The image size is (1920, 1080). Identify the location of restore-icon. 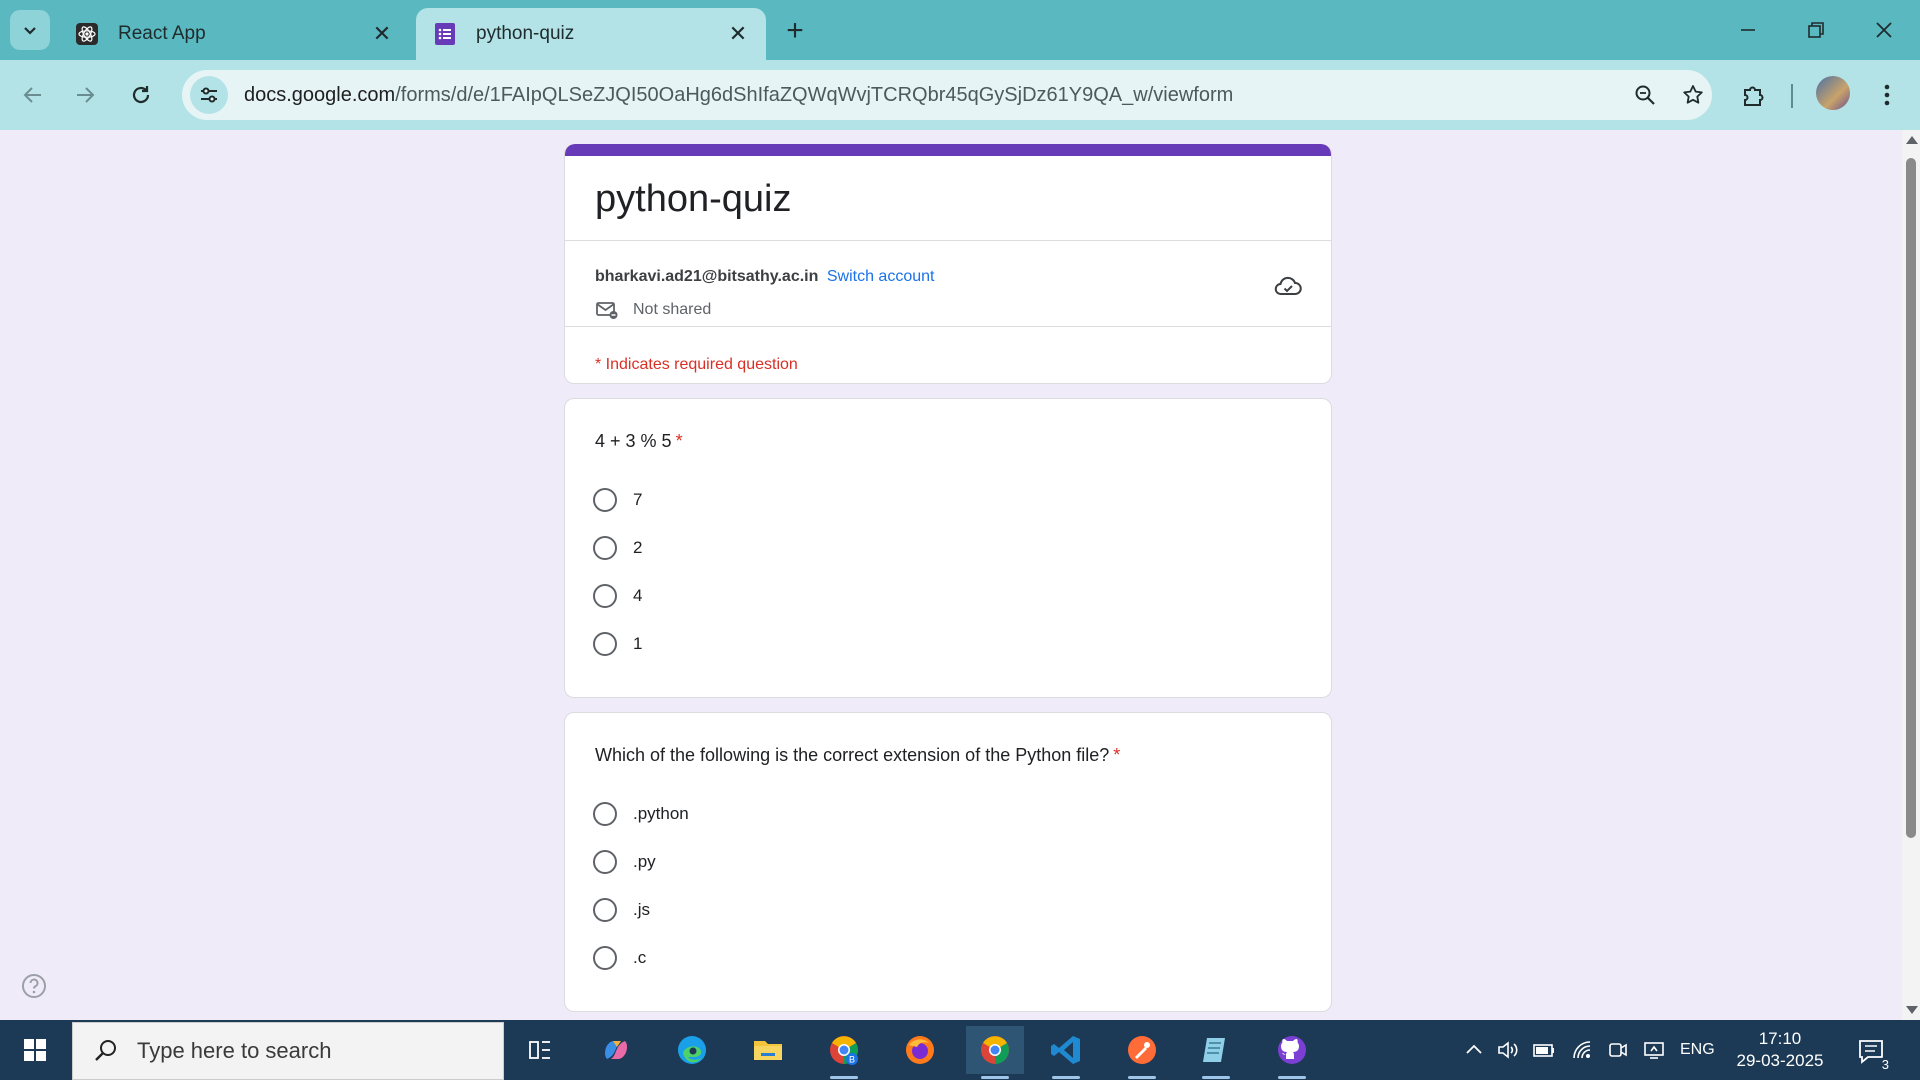
(1816, 30).